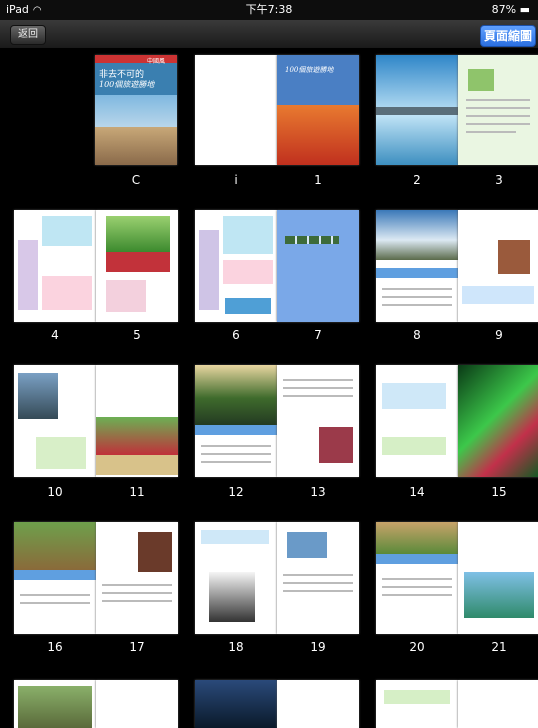 The height and width of the screenshot is (728, 538). I want to click on page-label: 2, so click(417, 180).